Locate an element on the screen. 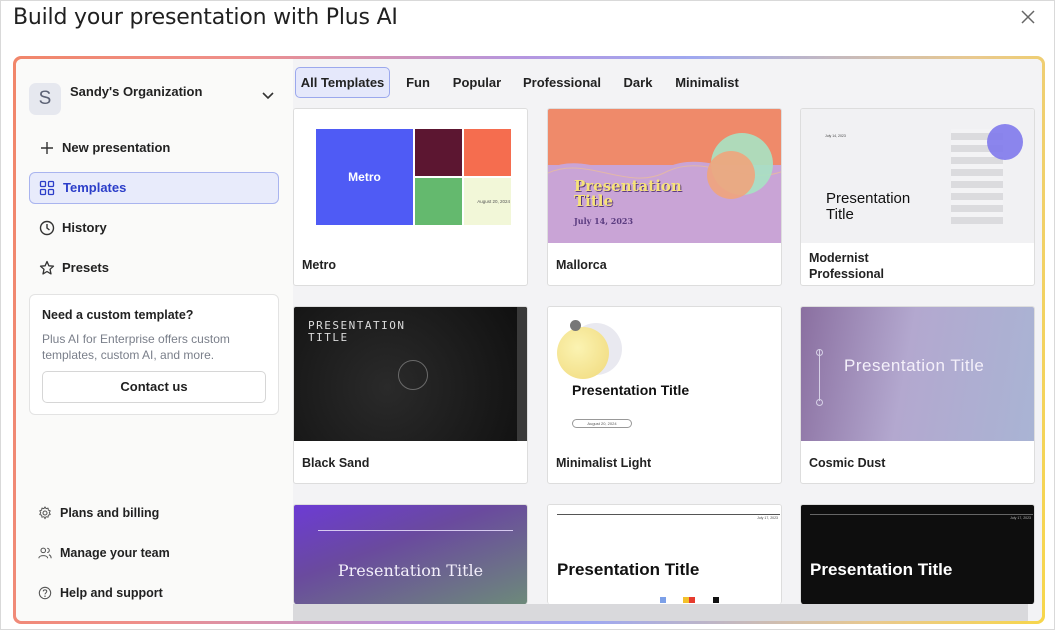 This screenshot has height=630, width=1055. clock-icon is located at coordinates (47, 228).